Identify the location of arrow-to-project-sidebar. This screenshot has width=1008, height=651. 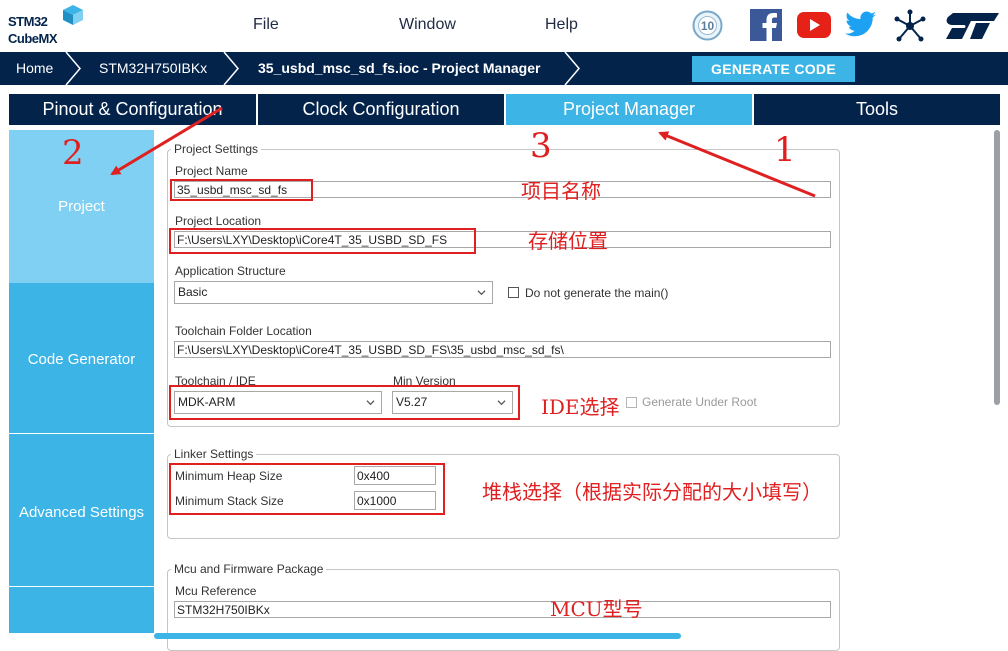
(166, 141).